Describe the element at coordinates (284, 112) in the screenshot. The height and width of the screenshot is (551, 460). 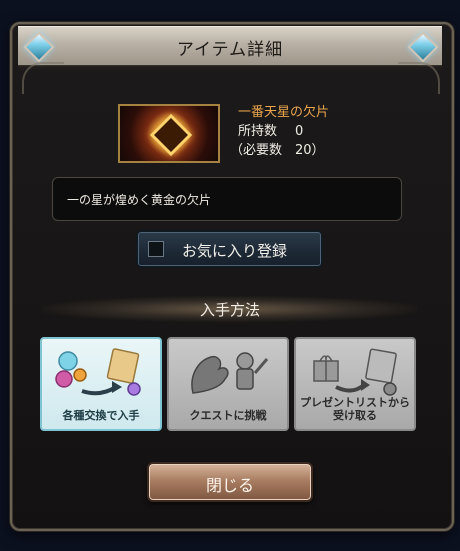
I see `item-name: 一番天星の欠片` at that location.